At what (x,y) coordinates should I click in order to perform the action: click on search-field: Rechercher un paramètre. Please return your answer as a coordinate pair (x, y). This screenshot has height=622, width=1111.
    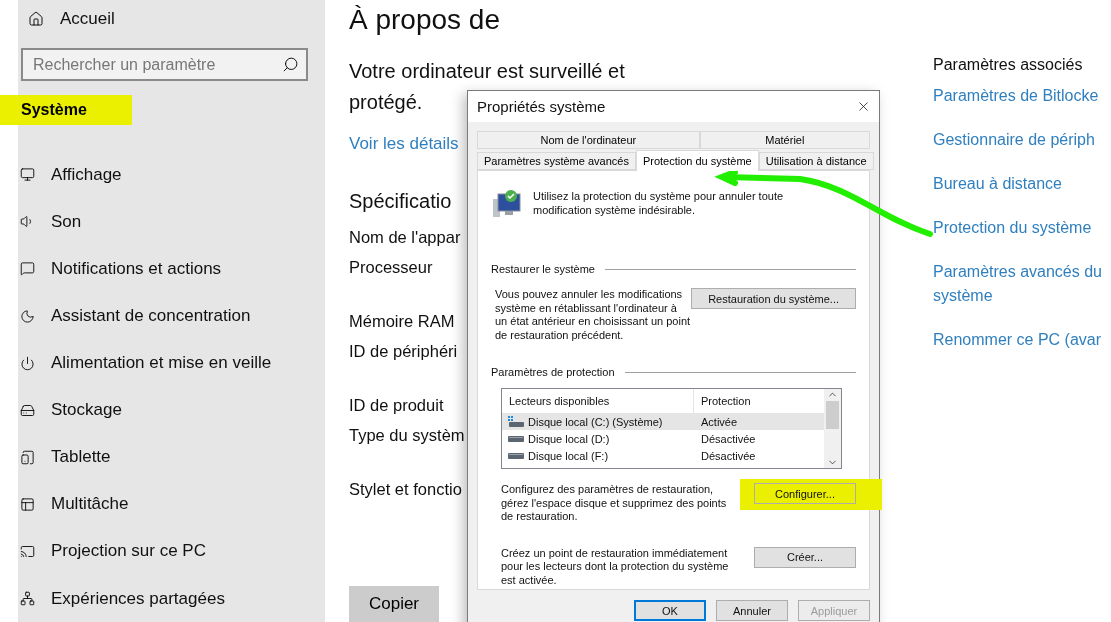
    Looking at the image, I should click on (164, 65).